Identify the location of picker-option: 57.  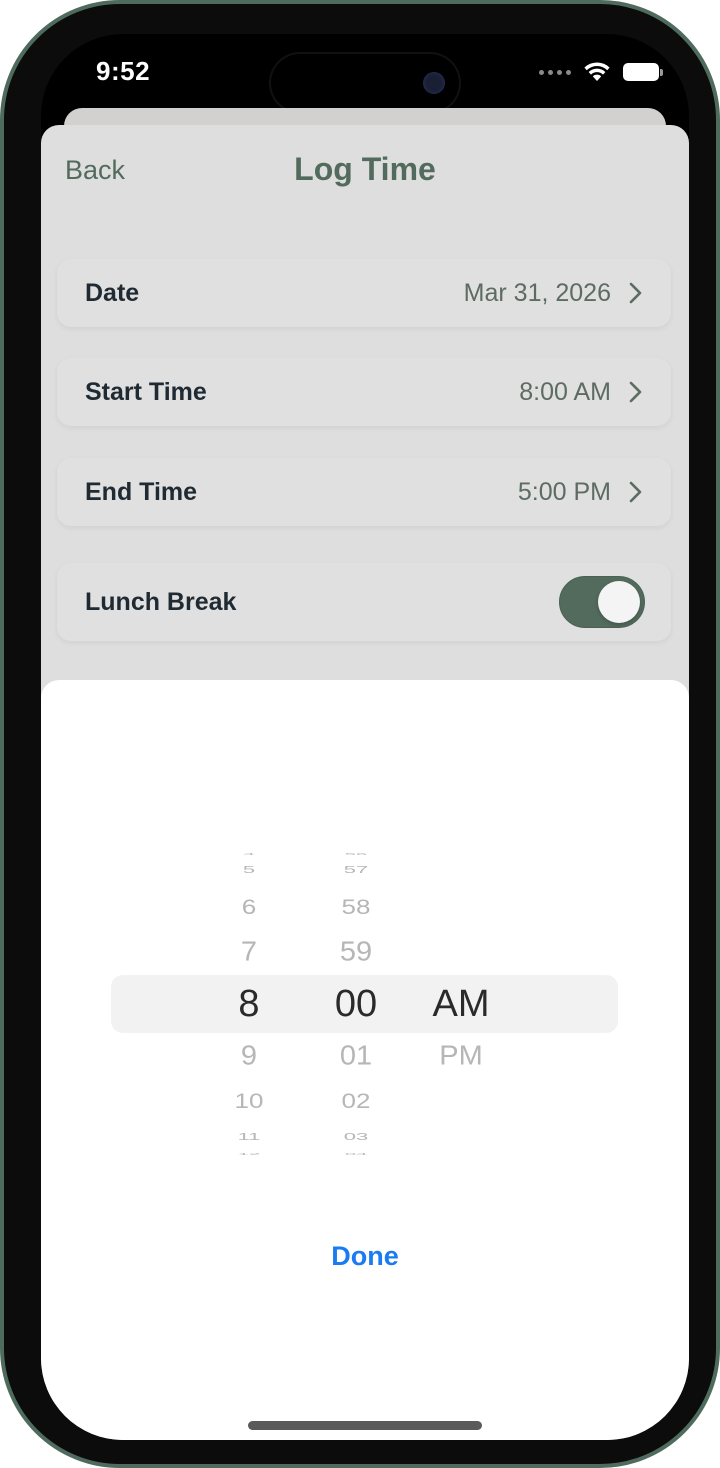
(356, 870).